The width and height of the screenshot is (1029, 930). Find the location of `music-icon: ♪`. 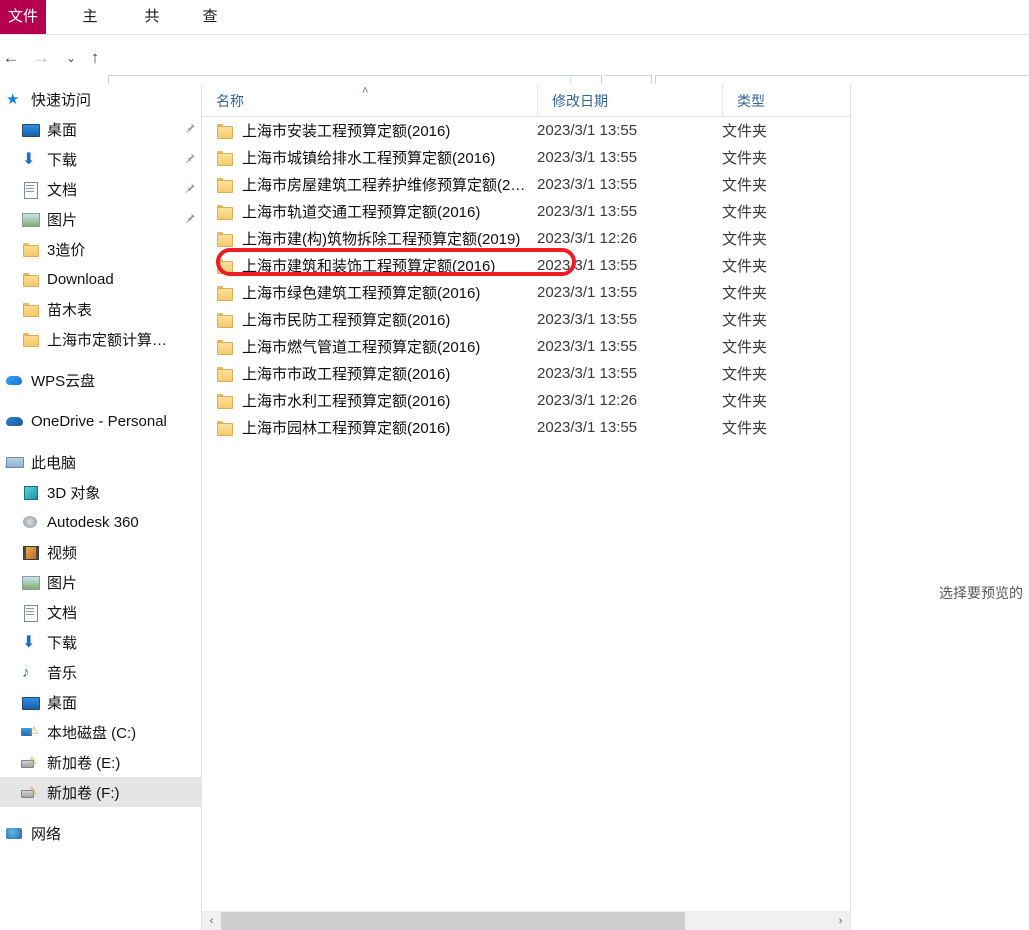

music-icon: ♪ is located at coordinates (26, 672).